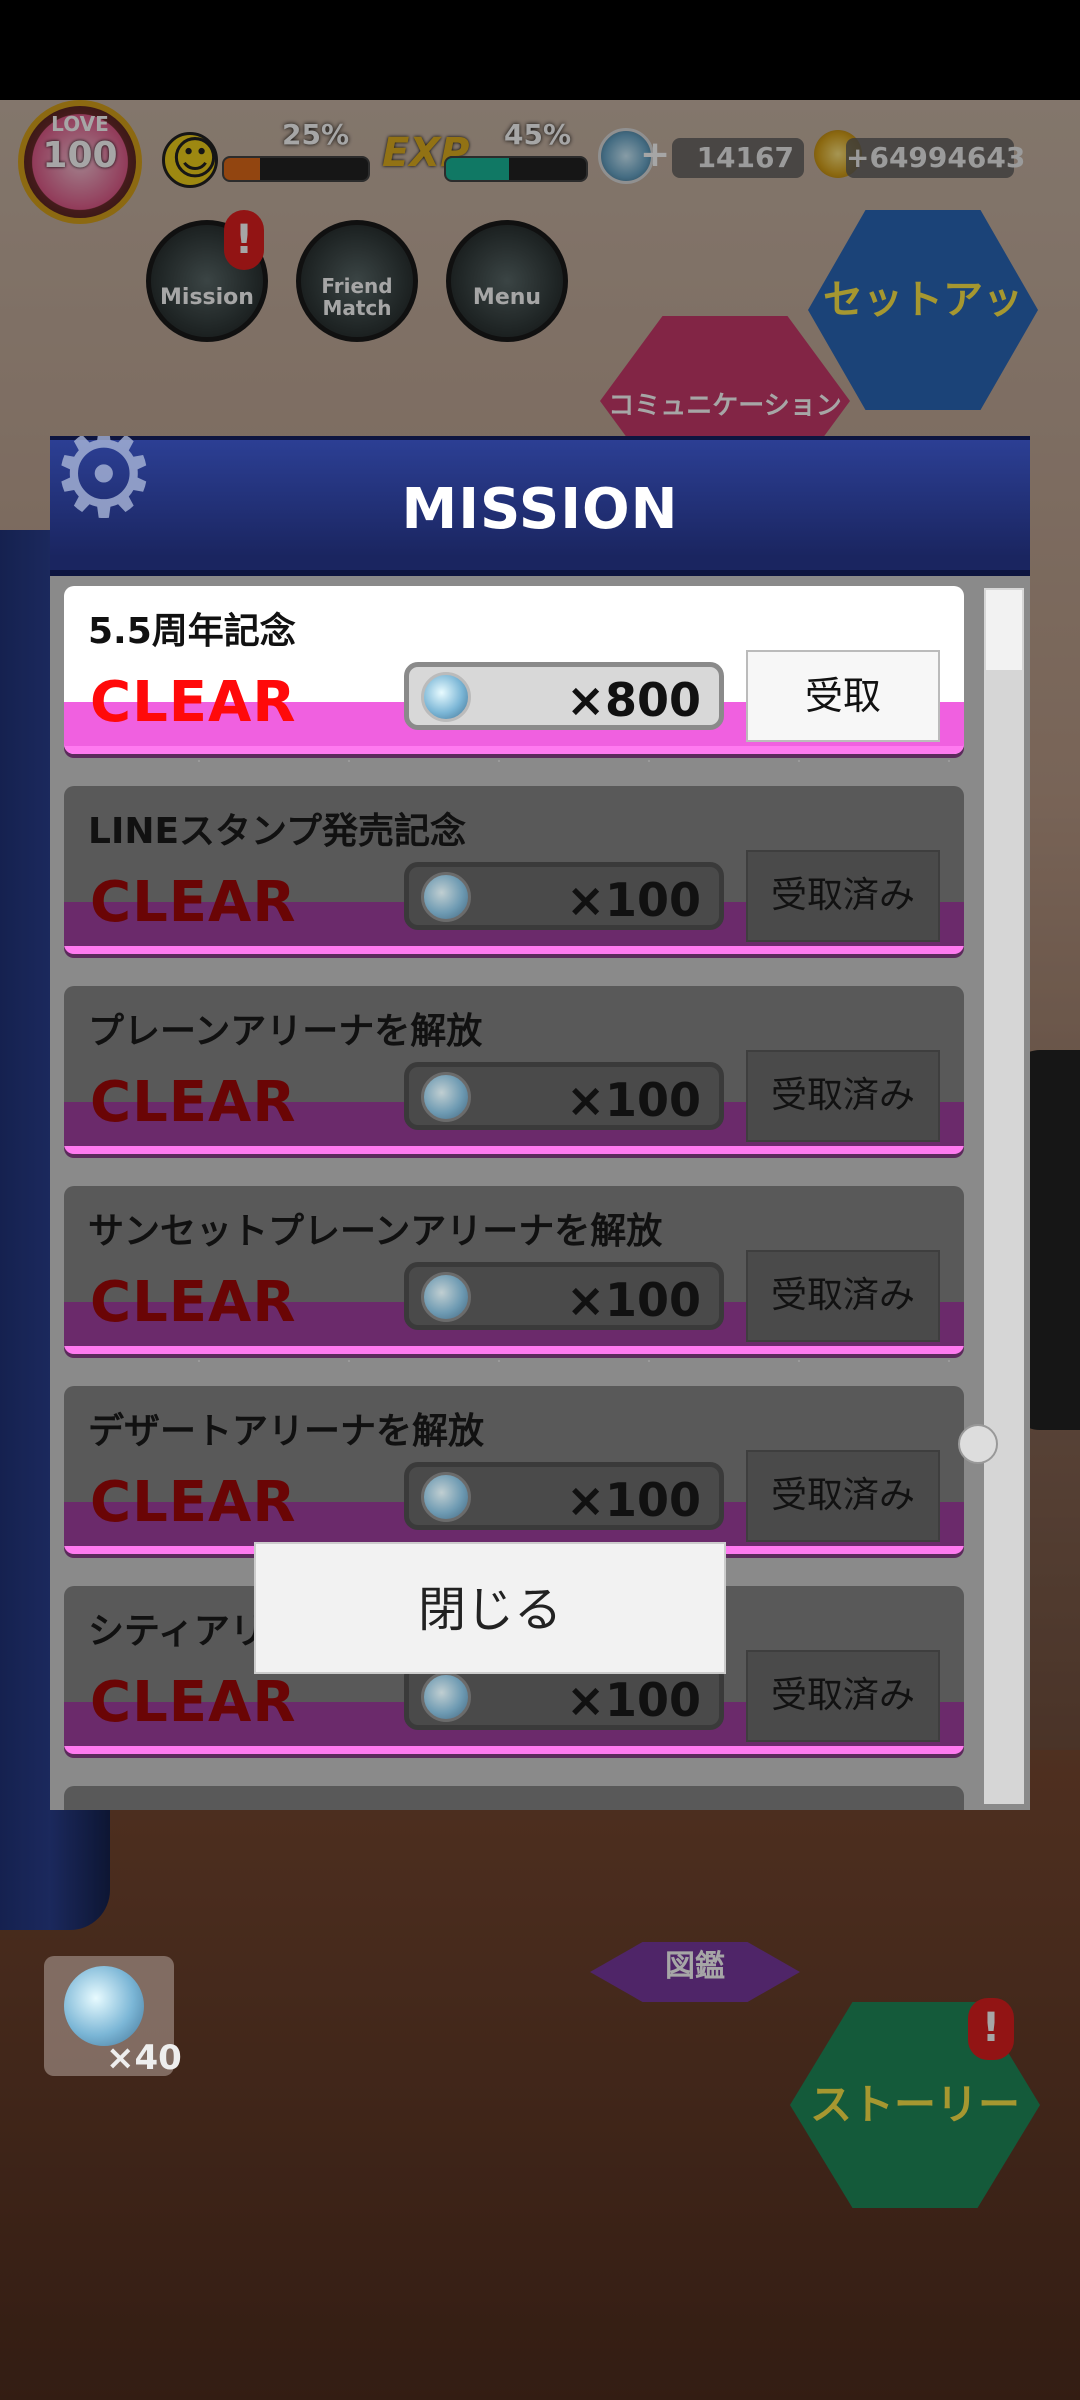 Image resolution: width=1080 pixels, height=2400 pixels. What do you see at coordinates (286, 1431) in the screenshot?
I see `mission-title: デザートアリーナを解放` at bounding box center [286, 1431].